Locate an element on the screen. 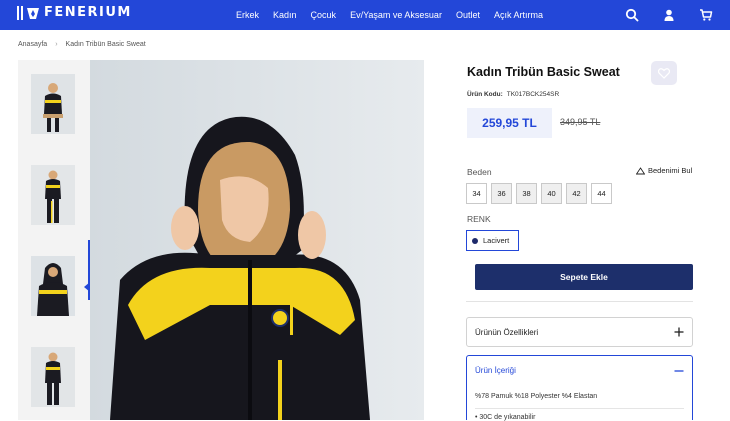 This screenshot has width=730, height=421. size-guide-link: Bedenimi Bul is located at coordinates (664, 170).